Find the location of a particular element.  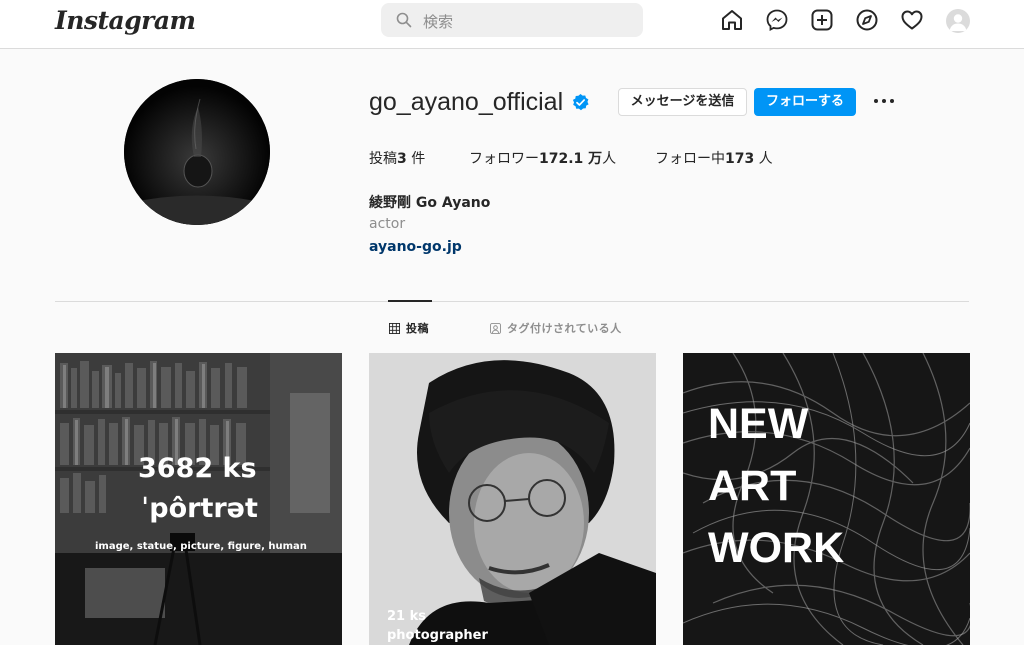

active-tab-indicator is located at coordinates (410, 301).